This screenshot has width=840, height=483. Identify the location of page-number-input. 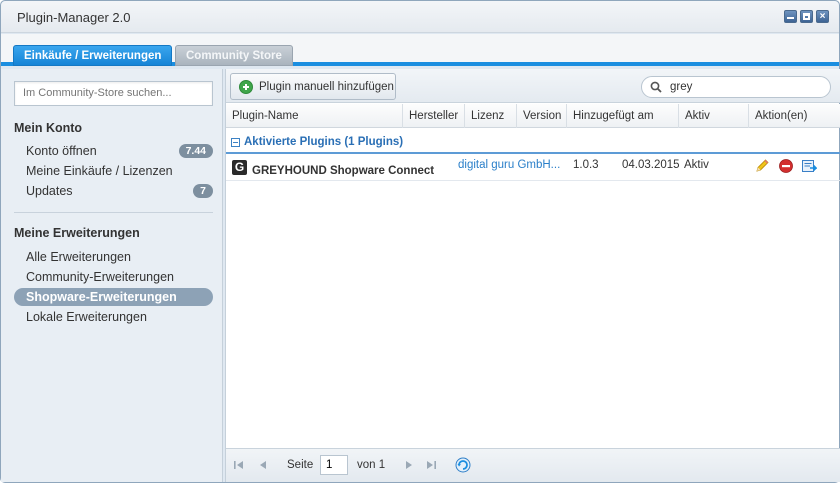
(334, 465).